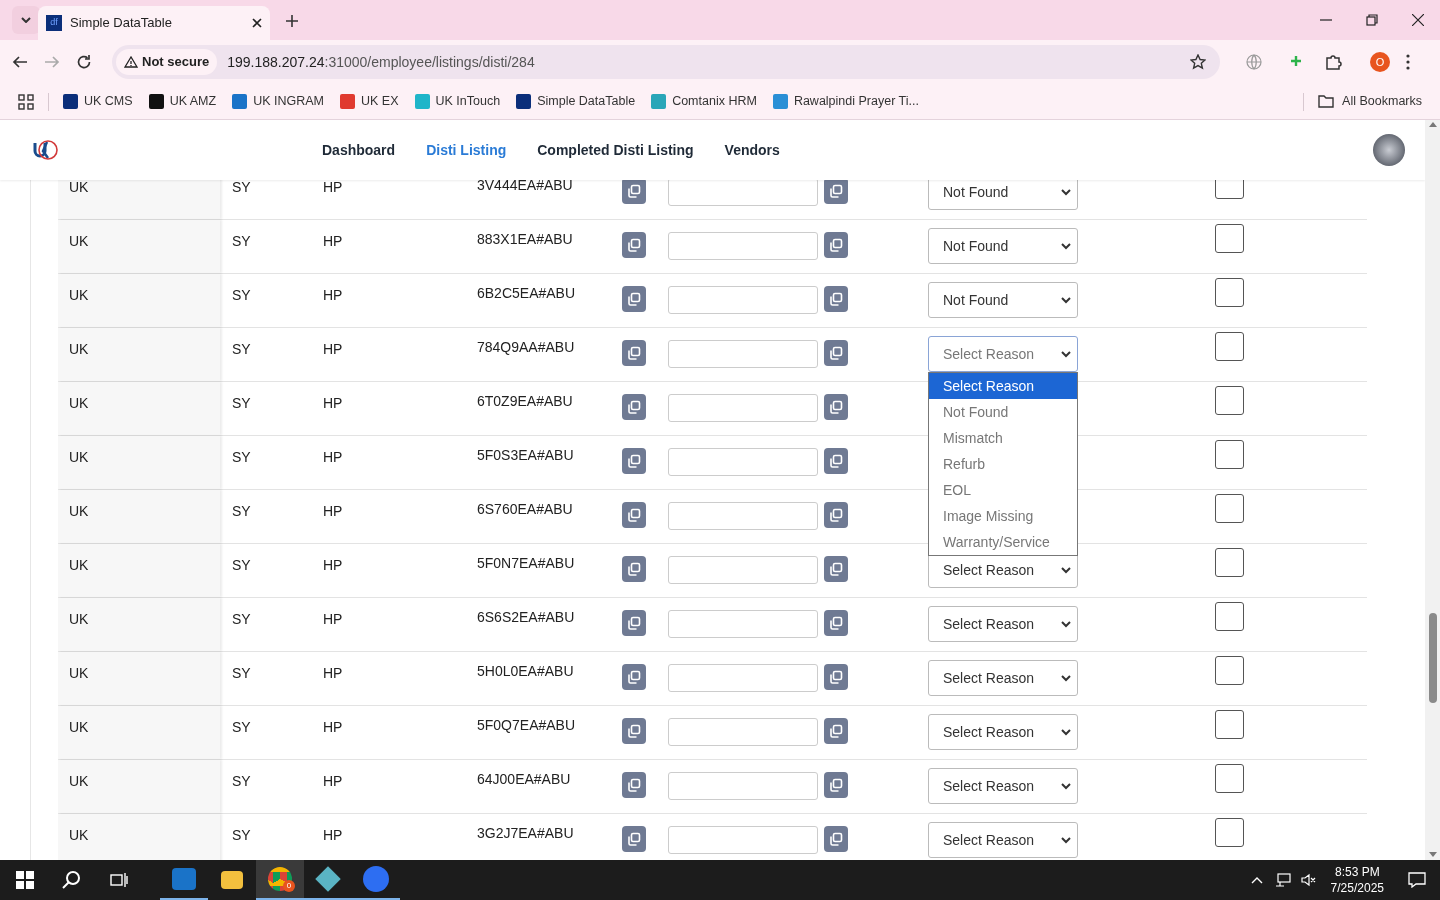 The width and height of the screenshot is (1440, 900). Describe the element at coordinates (666, 62) in the screenshot. I see `address-bar: Not secure 199.188.207.24:31000/employee/listings/disti/284` at that location.